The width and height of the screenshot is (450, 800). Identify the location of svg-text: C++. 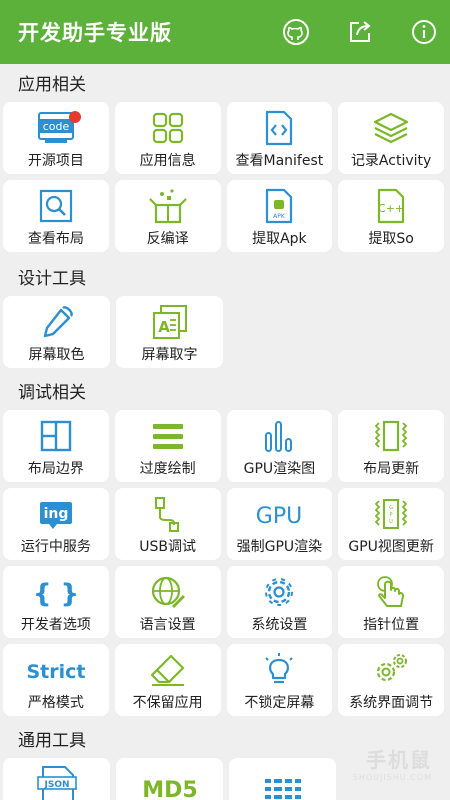
(391, 208).